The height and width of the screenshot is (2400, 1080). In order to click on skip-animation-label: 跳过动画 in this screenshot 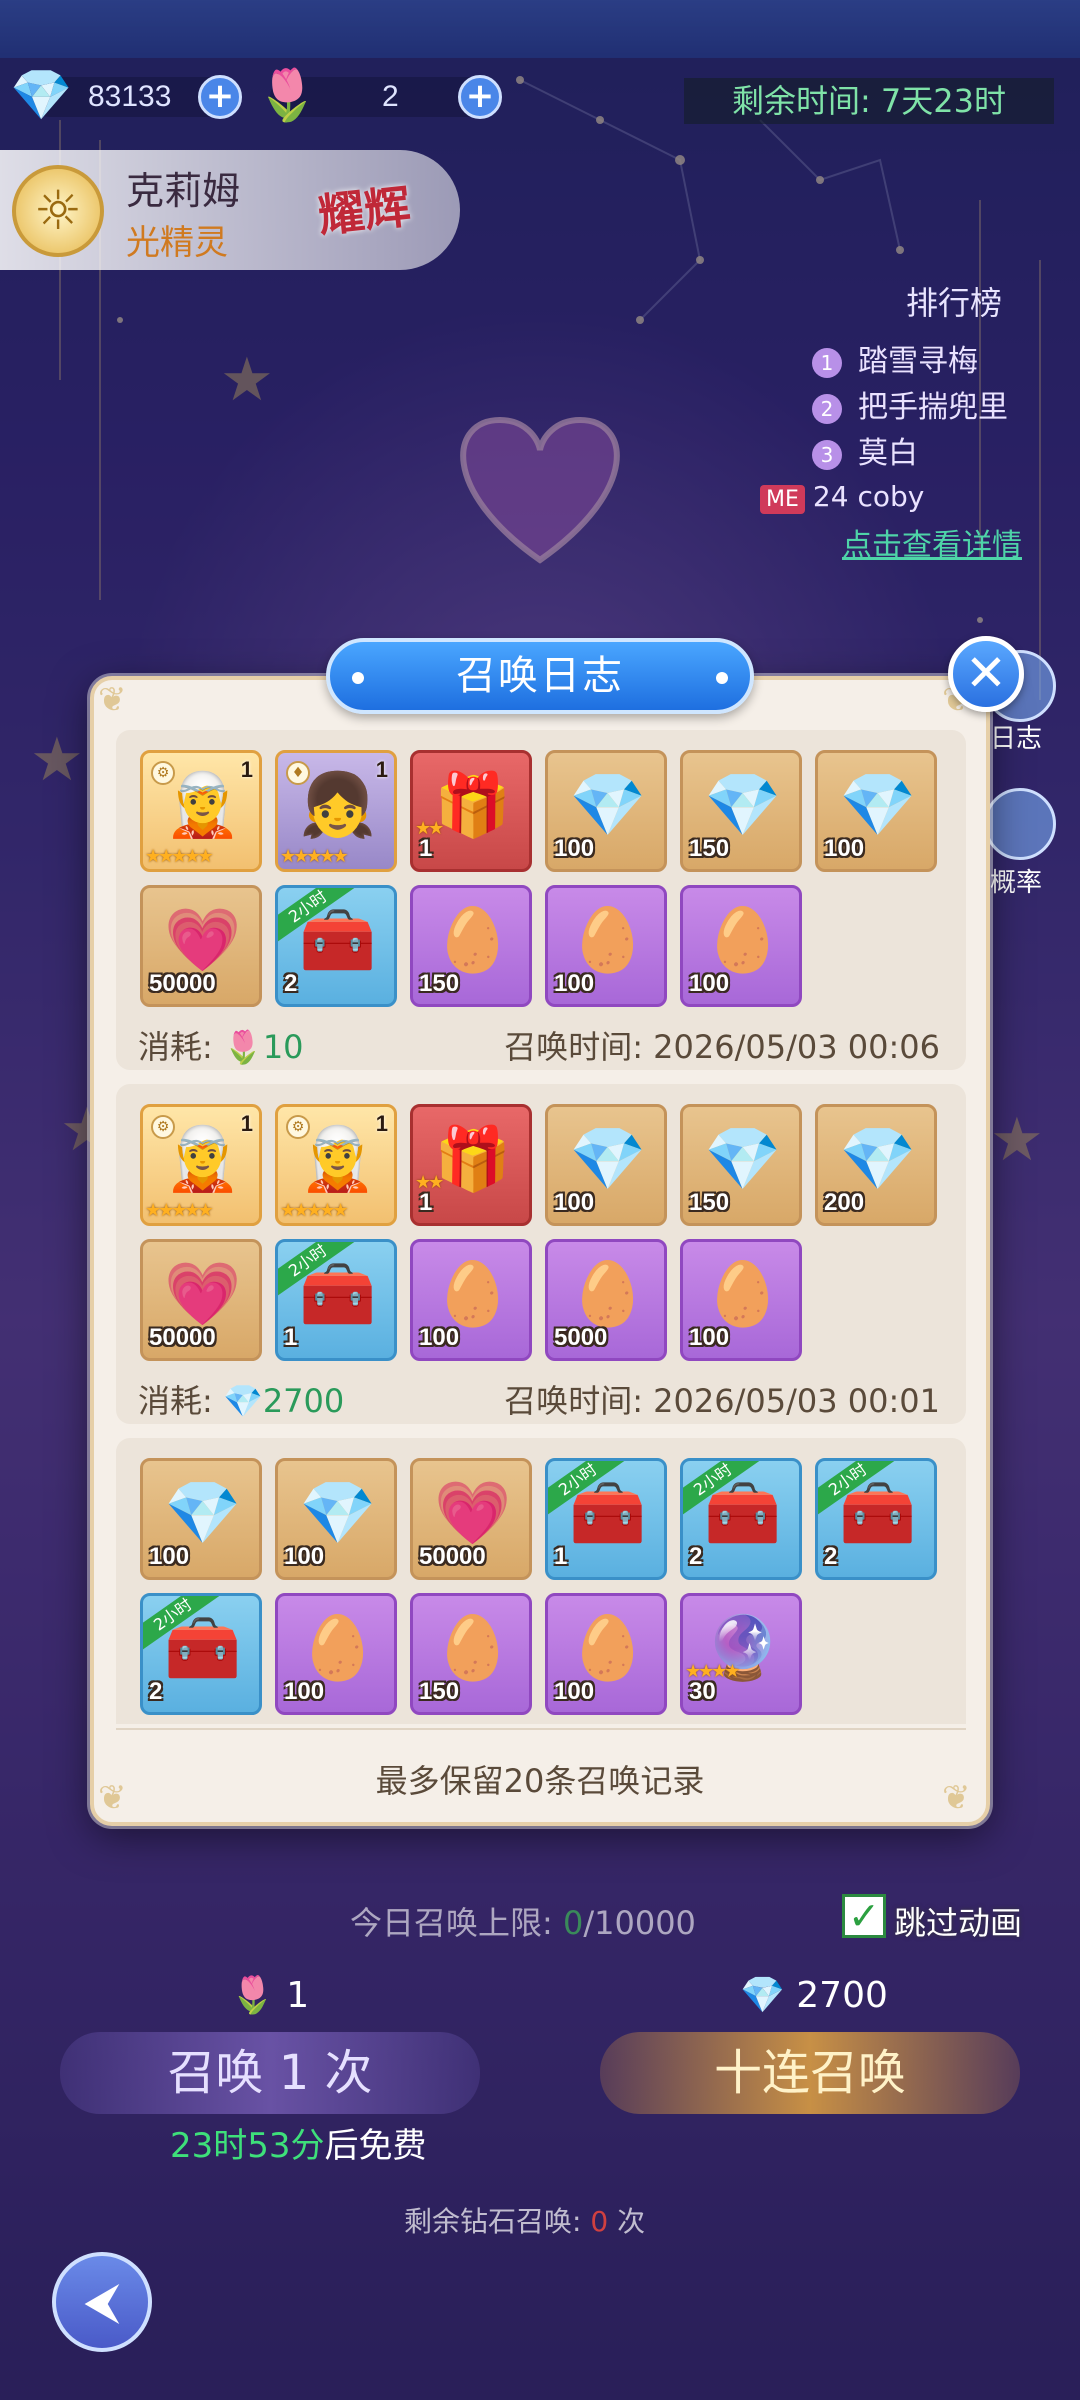, I will do `click(958, 1923)`.